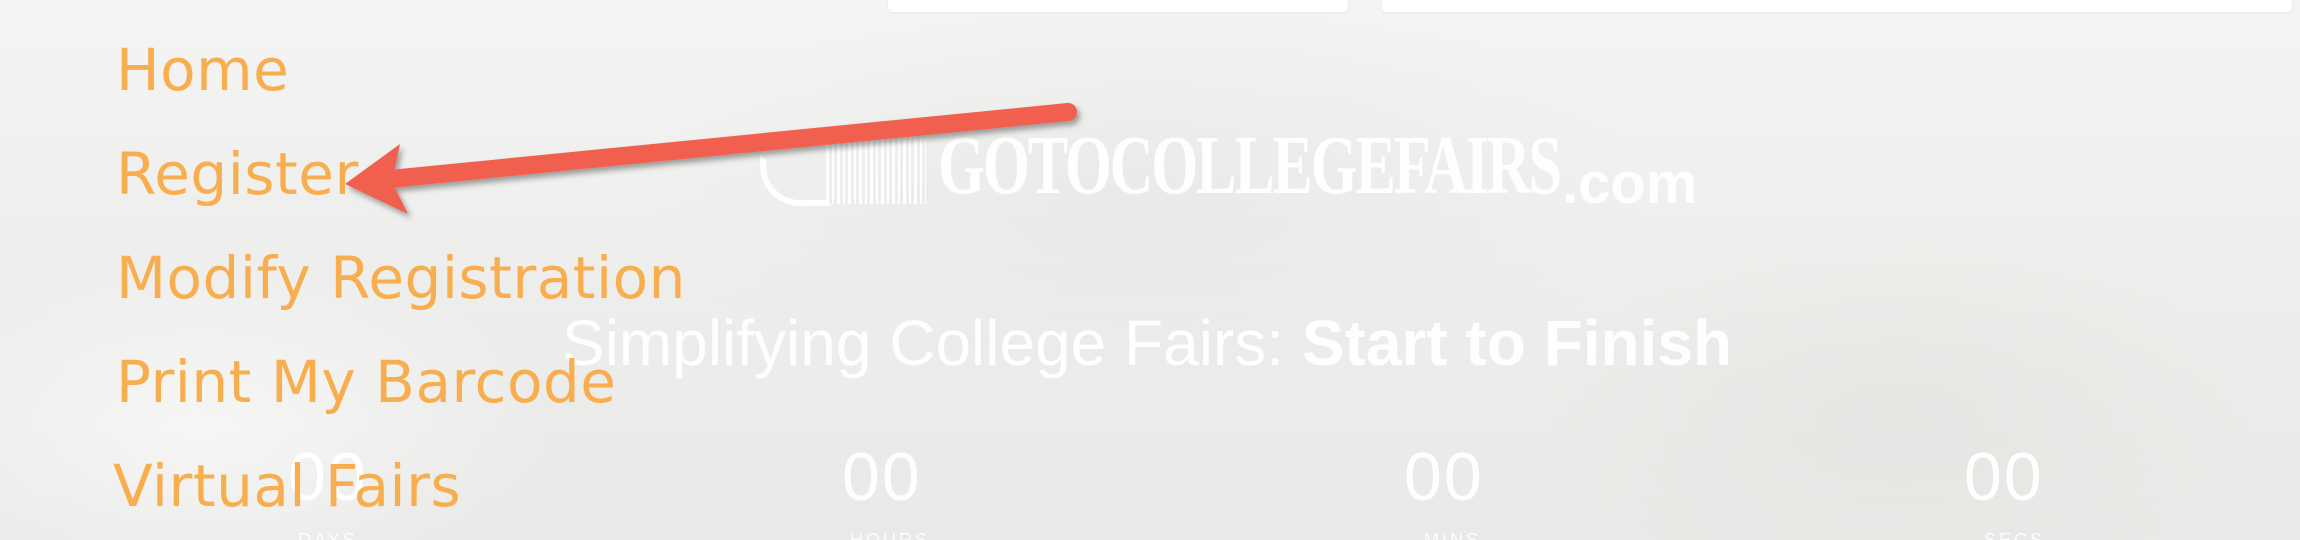 This screenshot has height=540, width=2300. Describe the element at coordinates (711, 158) in the screenshot. I see `red-arrow-icon` at that location.